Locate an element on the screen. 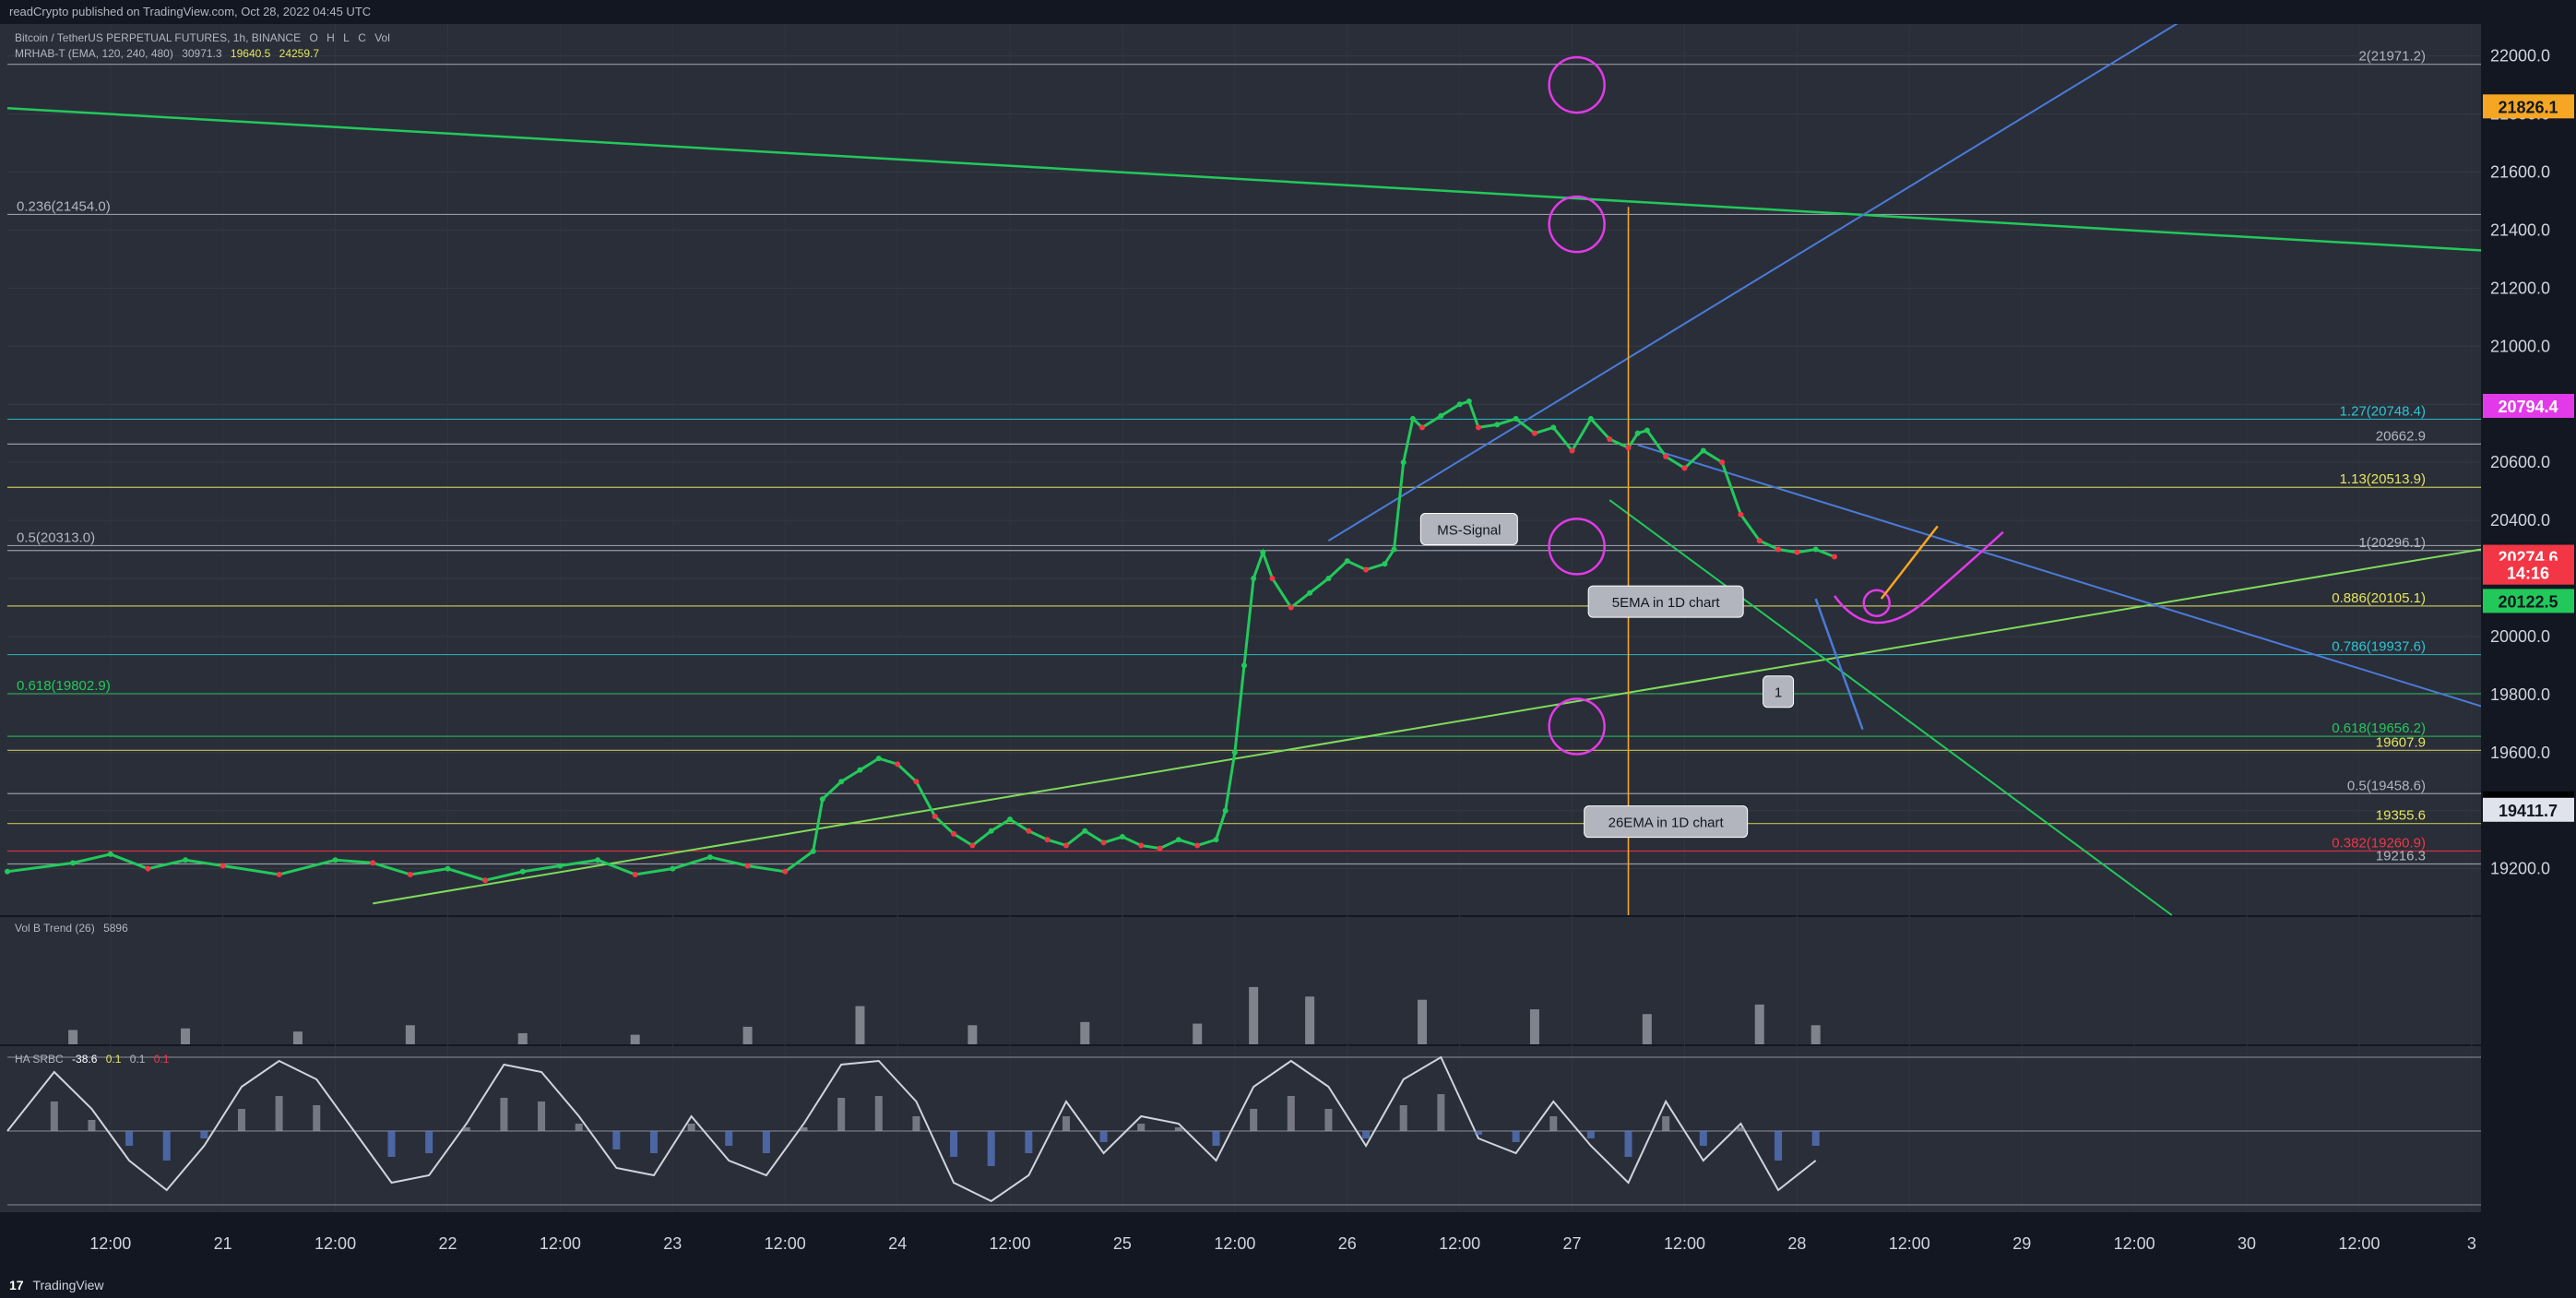  volume-pane-legend: Vol B Trend (26) 5896 is located at coordinates (74, 928).